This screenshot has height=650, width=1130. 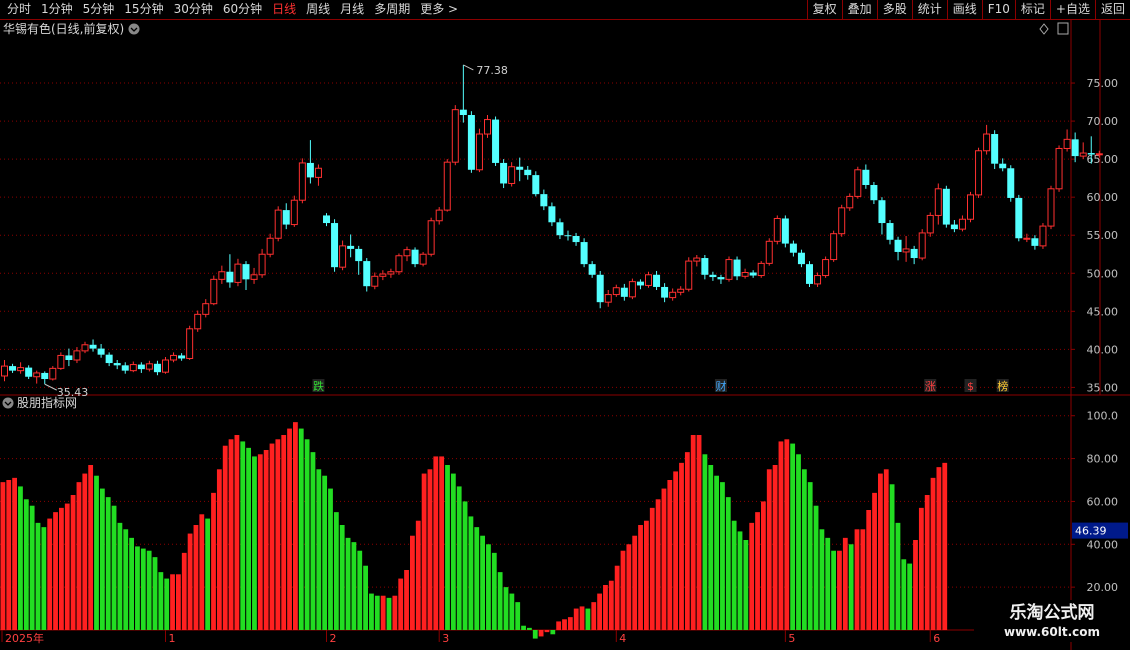 I want to click on period-tab-0: 分时, so click(x=19, y=9).